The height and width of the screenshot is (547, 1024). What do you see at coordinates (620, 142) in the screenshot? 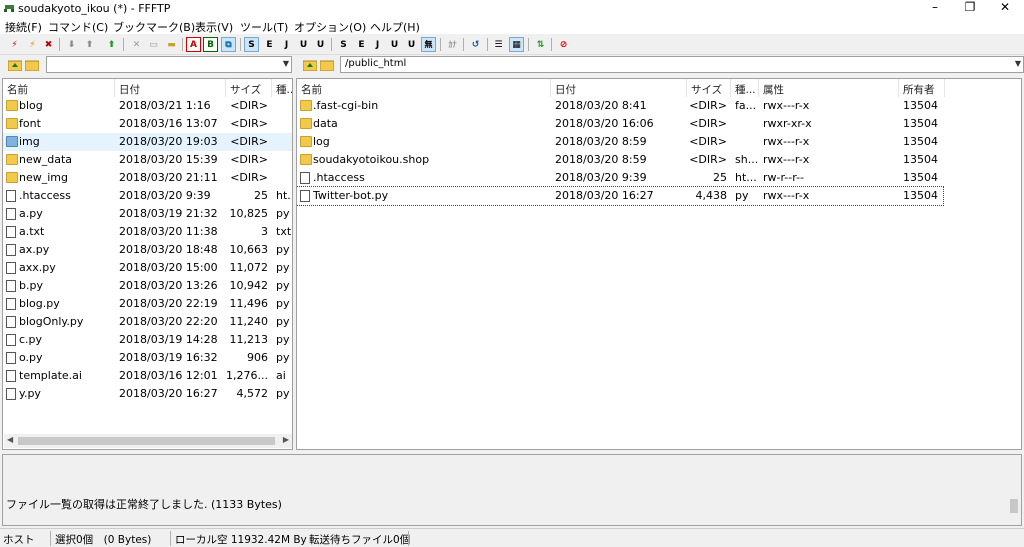
I see `file-row: log 2018/03/20 8:59 <DIR> rwx---r-x 13504` at bounding box center [620, 142].